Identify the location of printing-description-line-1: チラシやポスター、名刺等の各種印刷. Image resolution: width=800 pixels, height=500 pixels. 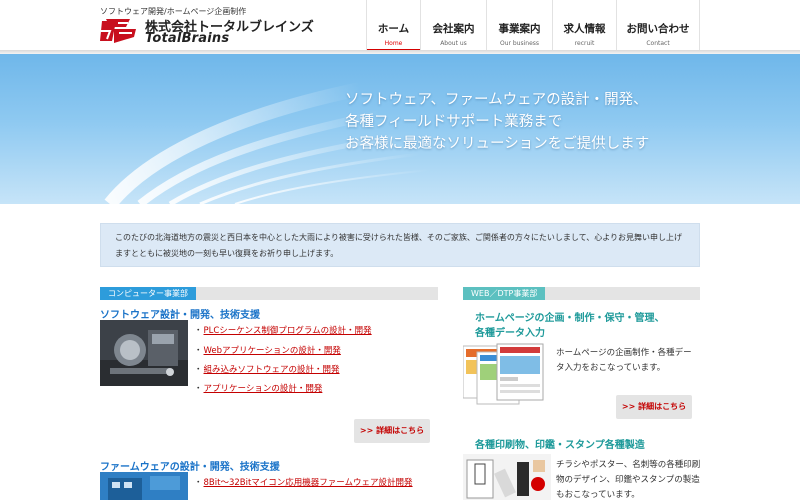
(628, 465).